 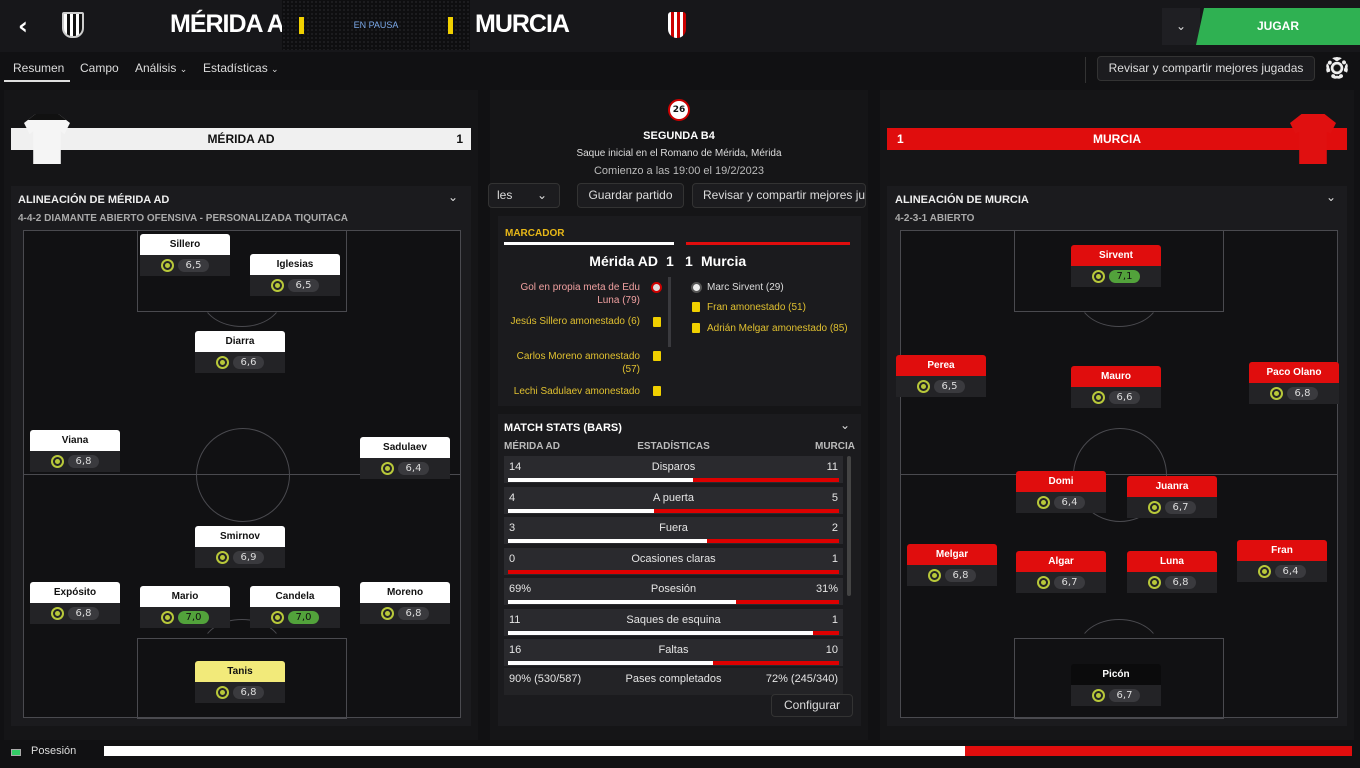 I want to click on player-card: Diarra 6,6, so click(x=240, y=352).